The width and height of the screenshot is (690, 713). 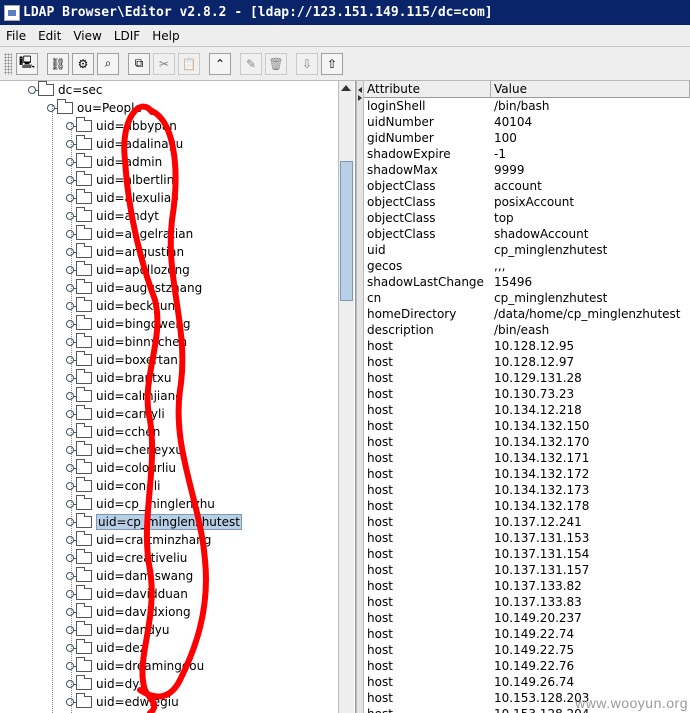 I want to click on tree-node-user: uid=congli, so click(x=113, y=486).